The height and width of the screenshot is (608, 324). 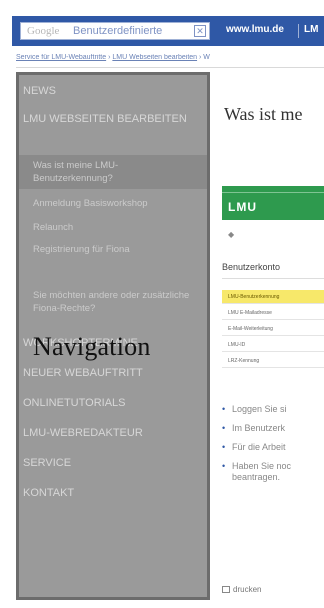 I want to click on list-item-continuation: beantragen., so click(x=256, y=477).